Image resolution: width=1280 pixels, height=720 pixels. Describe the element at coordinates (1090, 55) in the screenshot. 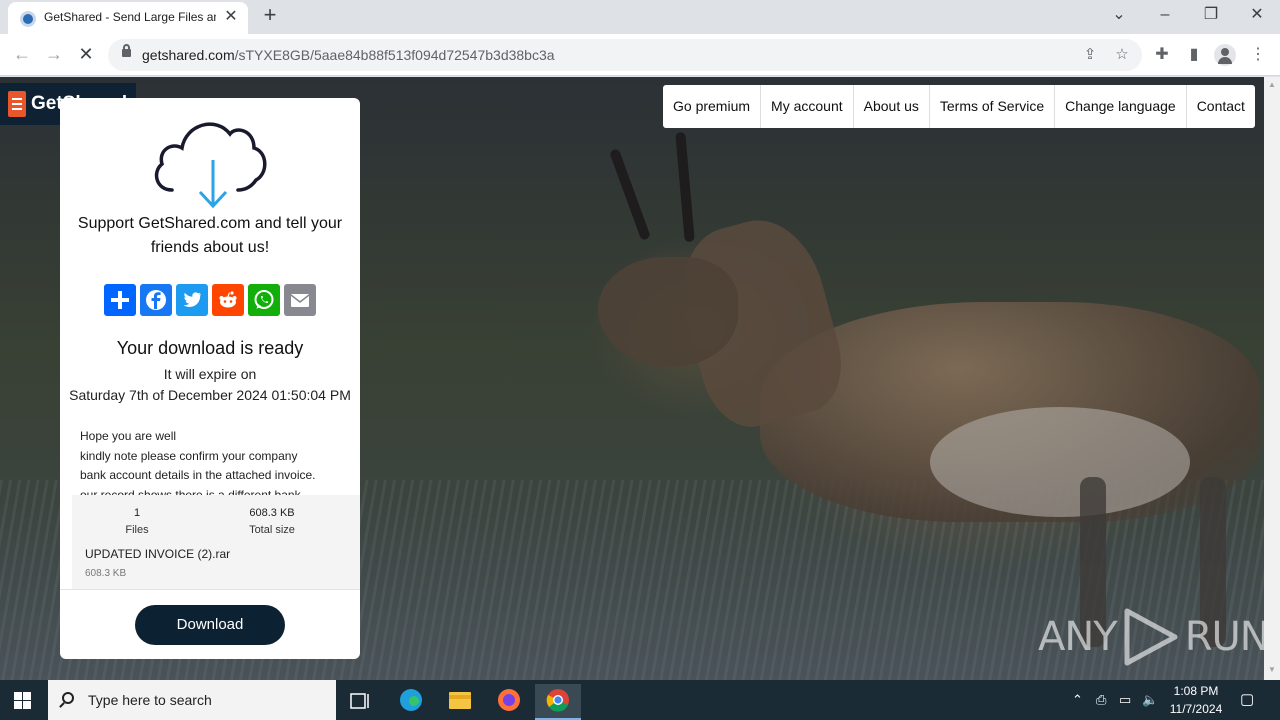

I see `share-page-icon: ⇪` at that location.